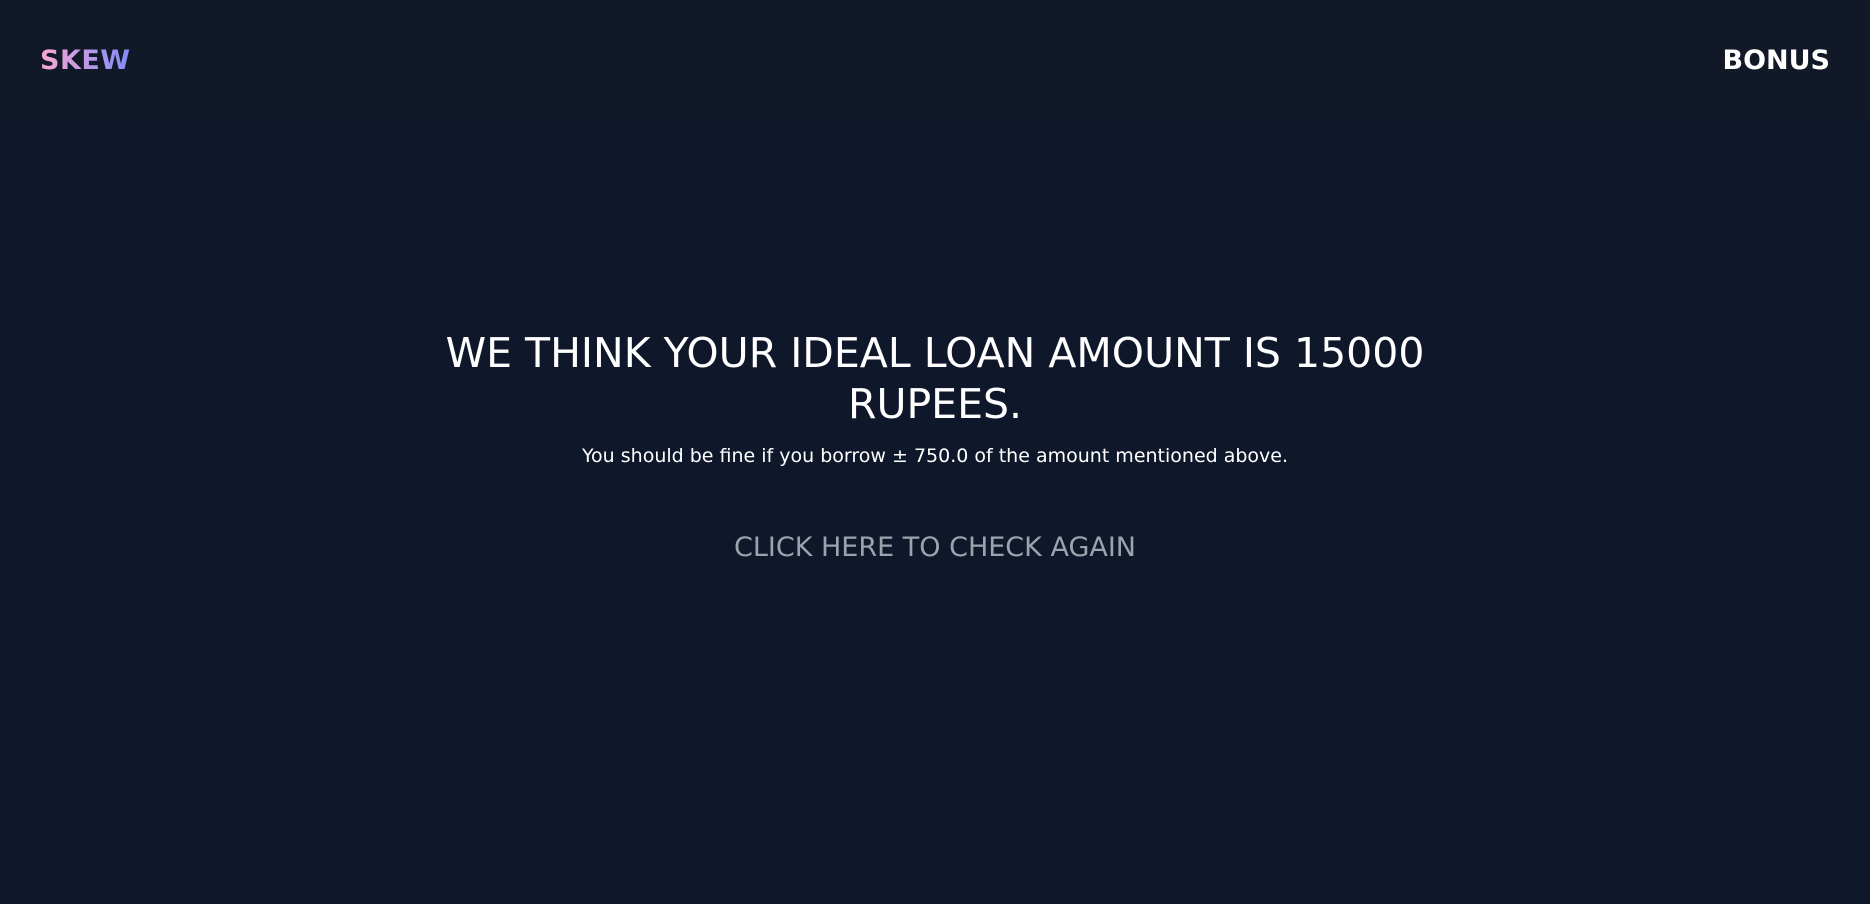 The width and height of the screenshot is (1870, 904). What do you see at coordinates (935, 548) in the screenshot?
I see `check-again-link: CLICK HERE TO CHECK AGAIN` at bounding box center [935, 548].